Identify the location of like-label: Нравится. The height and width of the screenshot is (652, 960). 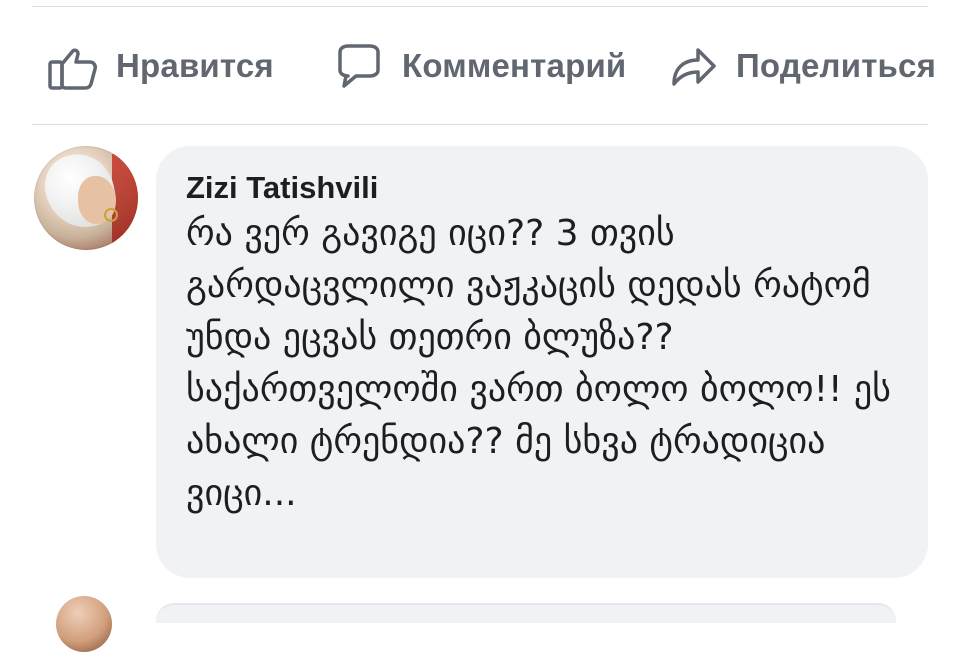
(195, 65).